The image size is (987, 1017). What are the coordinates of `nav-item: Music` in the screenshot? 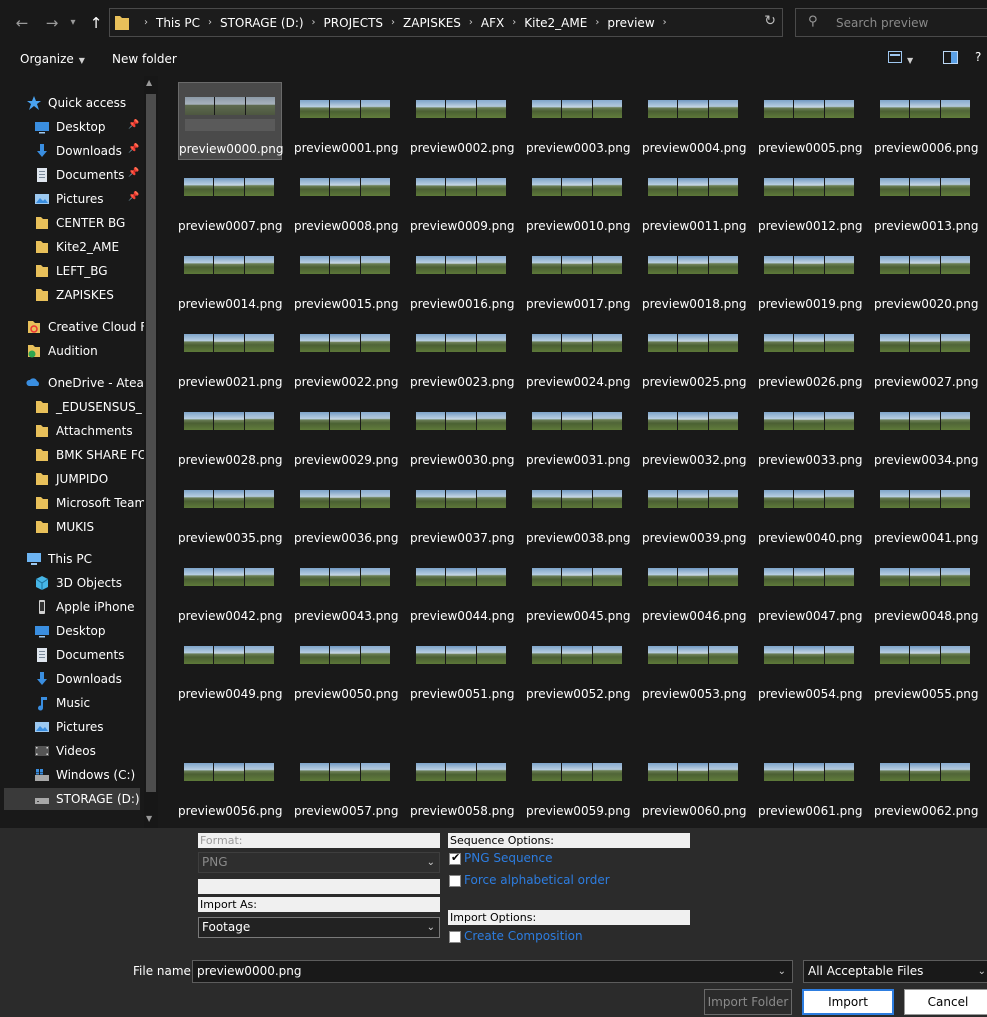 It's located at (89, 703).